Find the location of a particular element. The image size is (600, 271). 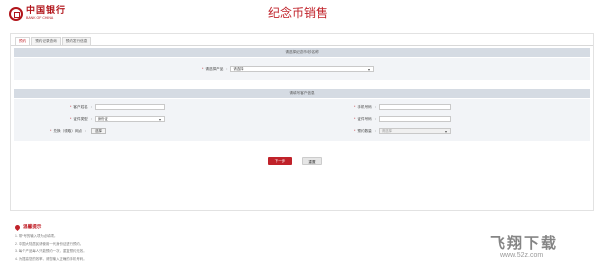

name-row: * 客户姓名 : is located at coordinates (117, 107).